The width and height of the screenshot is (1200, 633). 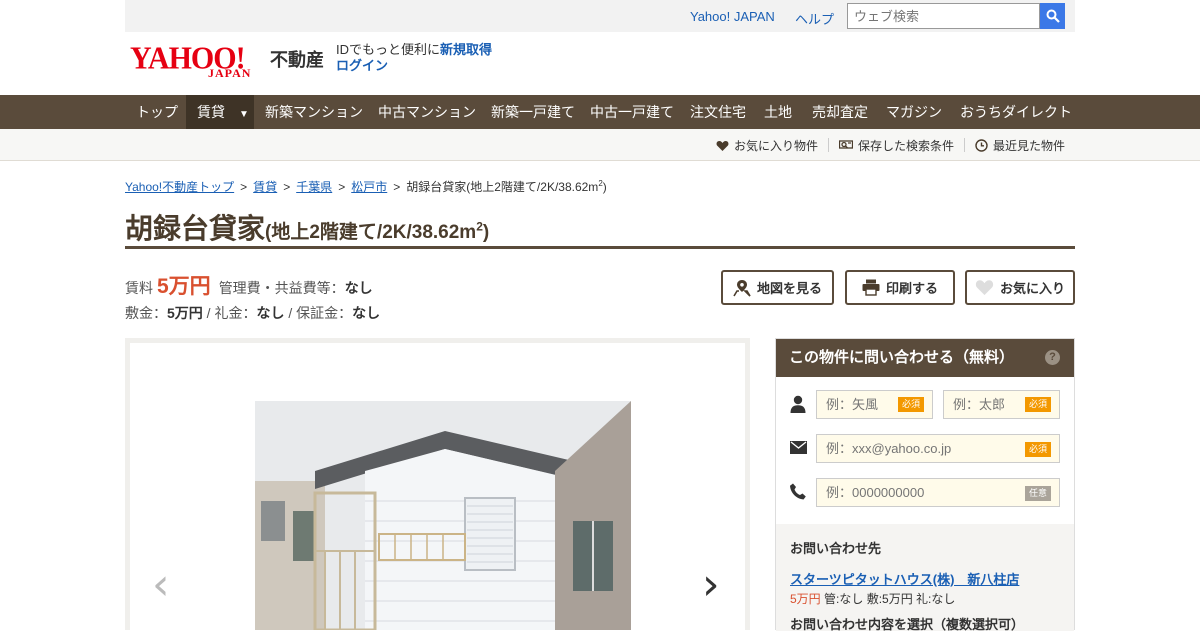 What do you see at coordinates (244, 114) in the screenshot?
I see `chevron-down-icon: ▼` at bounding box center [244, 114].